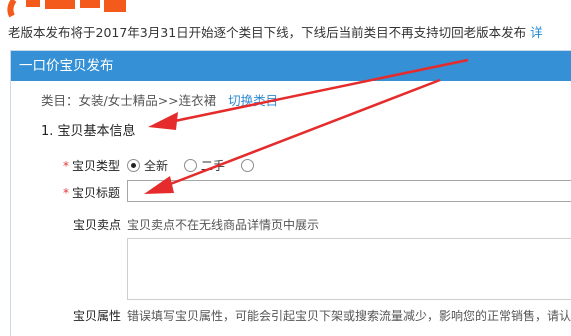 The image size is (571, 336). Describe the element at coordinates (92, 193) in the screenshot. I see `item-title-label: * 宝贝标题` at that location.